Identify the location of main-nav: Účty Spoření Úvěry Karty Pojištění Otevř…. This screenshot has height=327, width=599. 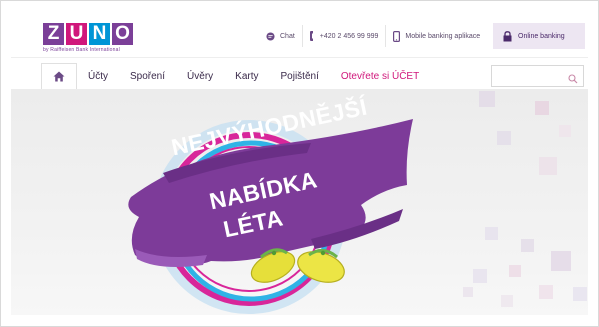
(235, 76).